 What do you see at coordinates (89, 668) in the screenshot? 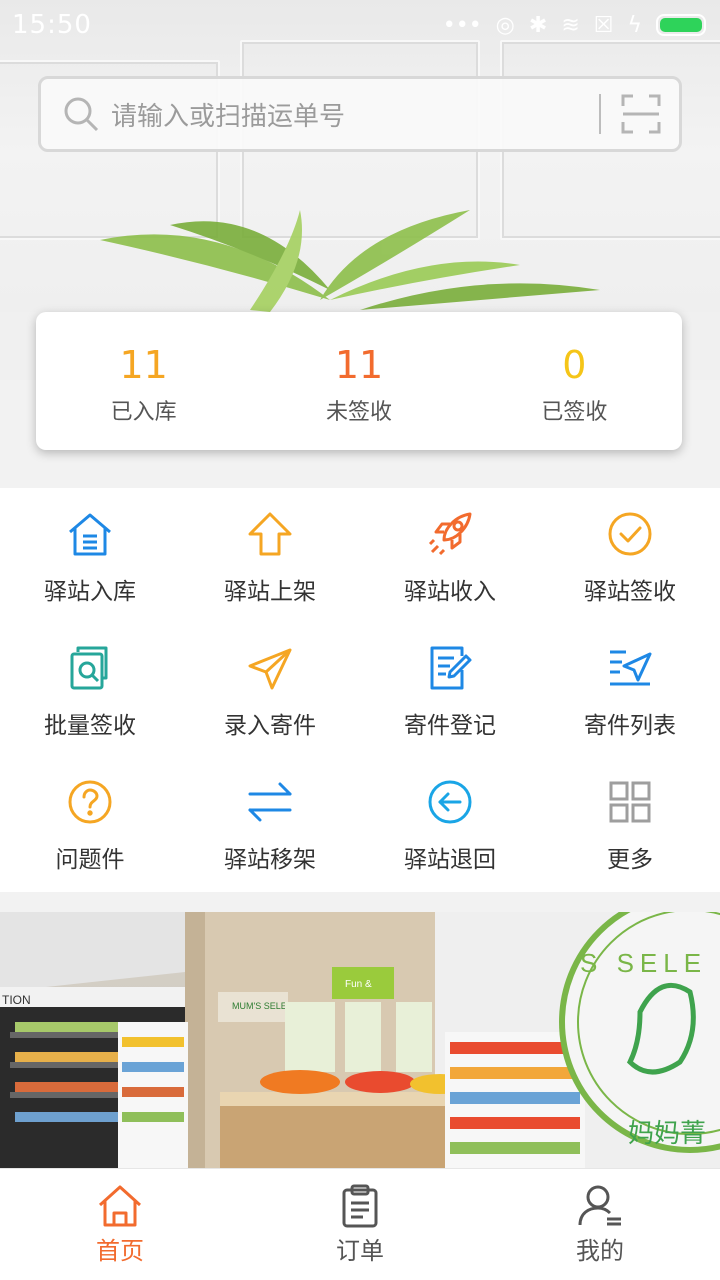
I see `doc-search-icon` at bounding box center [89, 668].